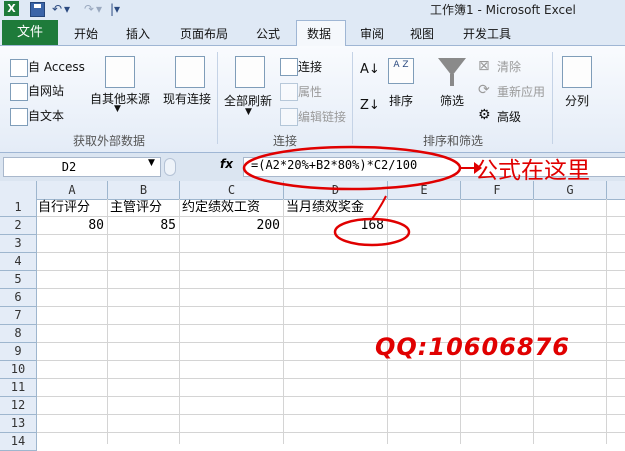 This screenshot has height=451, width=625. I want to click on result-highlight-circle, so click(372, 232).